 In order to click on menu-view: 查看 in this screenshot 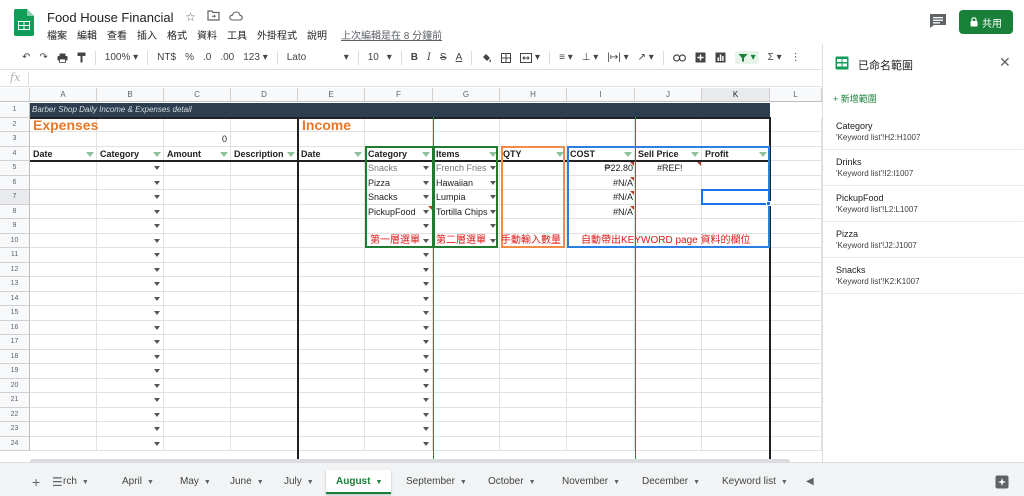, I will do `click(117, 34)`.